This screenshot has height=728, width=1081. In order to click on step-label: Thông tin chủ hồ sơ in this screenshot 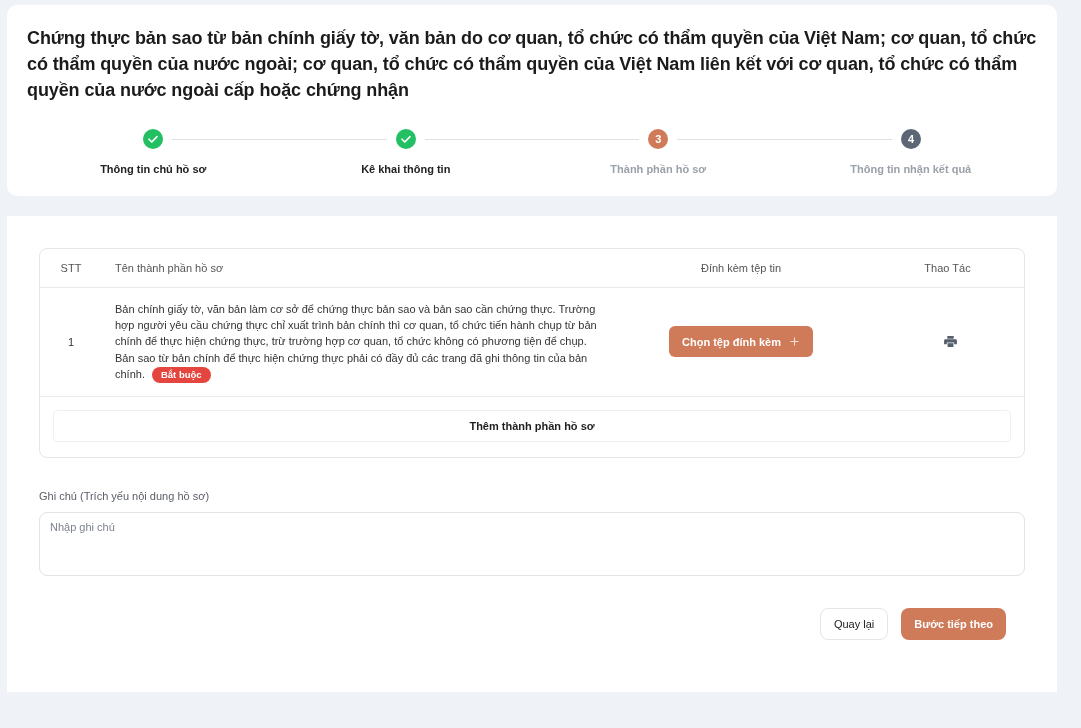, I will do `click(153, 169)`.